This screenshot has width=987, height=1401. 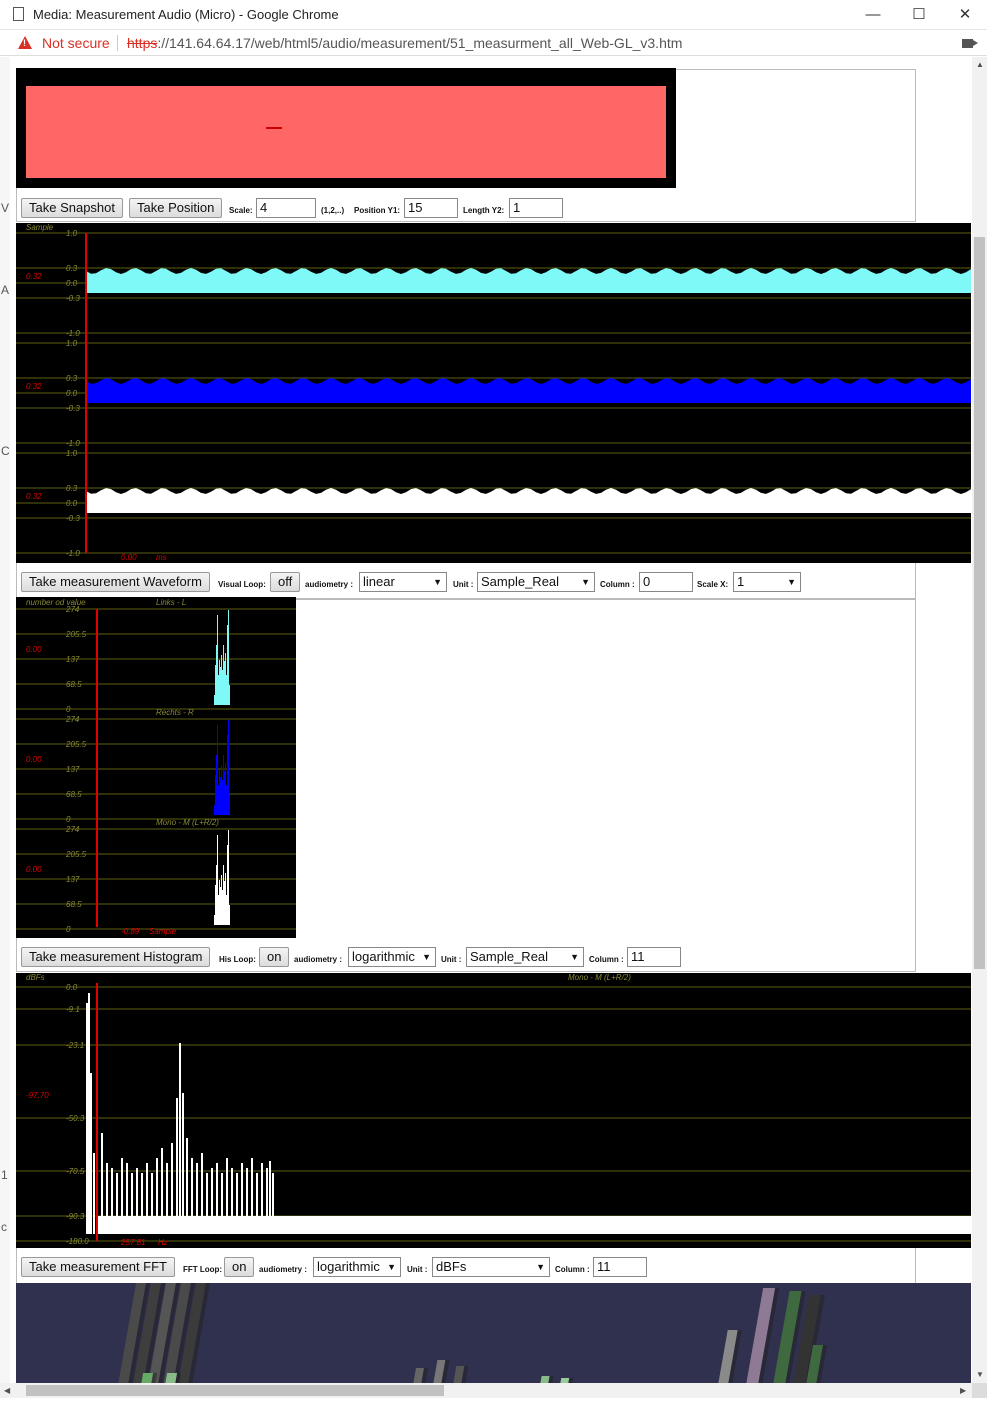 I want to click on take-fft-button: Take measurement FFT, so click(x=98, y=1267).